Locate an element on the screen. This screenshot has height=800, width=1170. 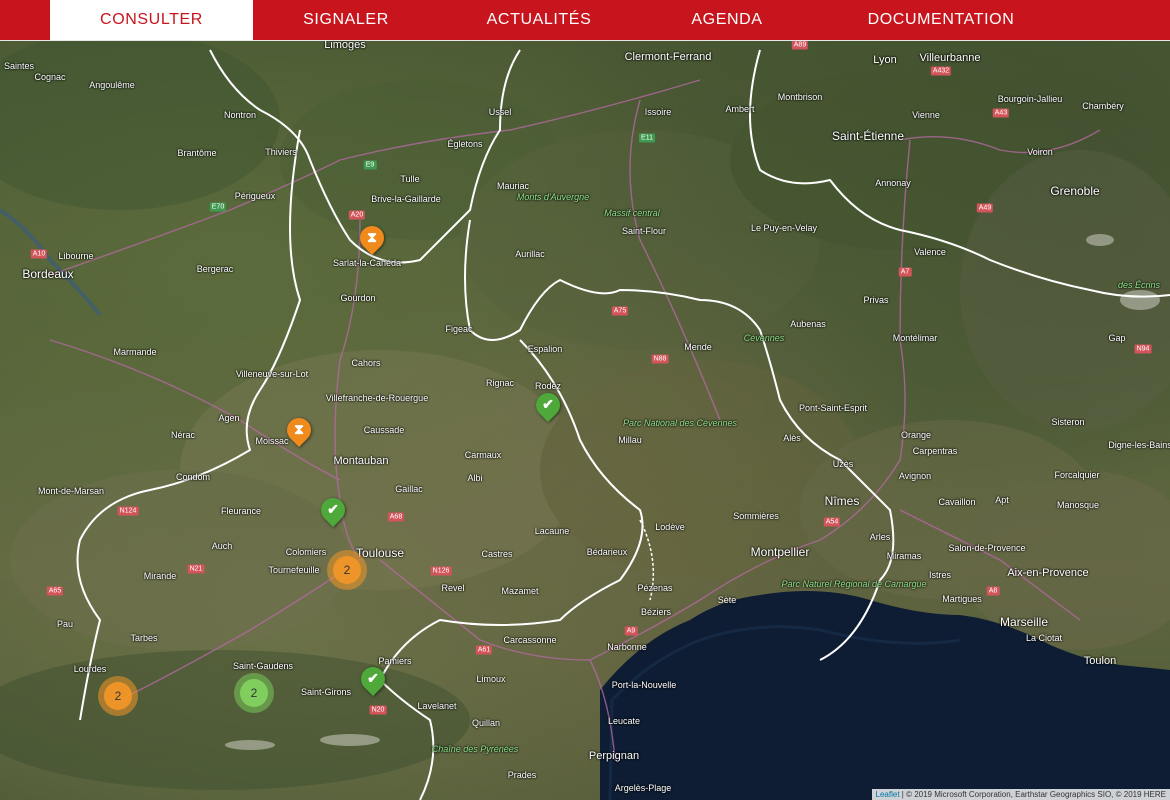
place-narbonne: Narbonne is located at coordinates (627, 647).